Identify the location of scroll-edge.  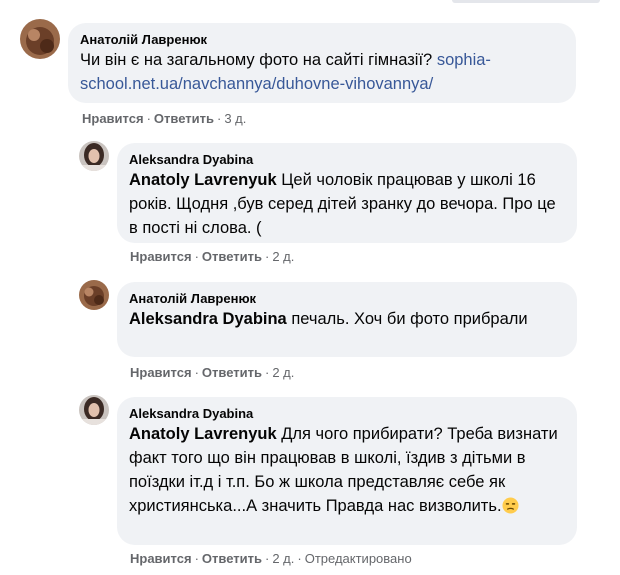
(526, 1).